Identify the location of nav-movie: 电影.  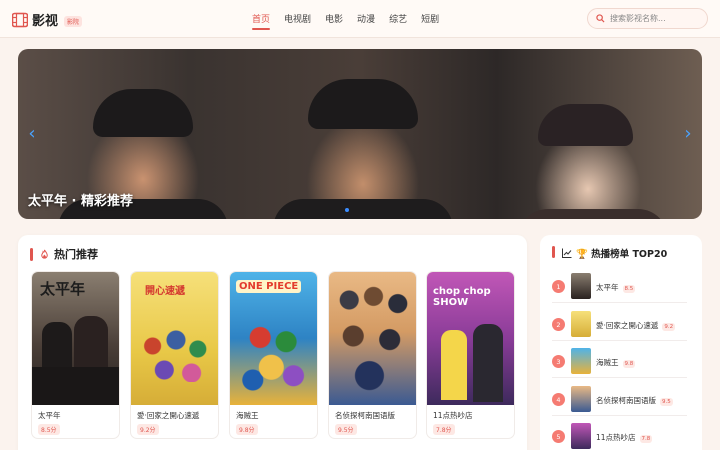
(334, 21).